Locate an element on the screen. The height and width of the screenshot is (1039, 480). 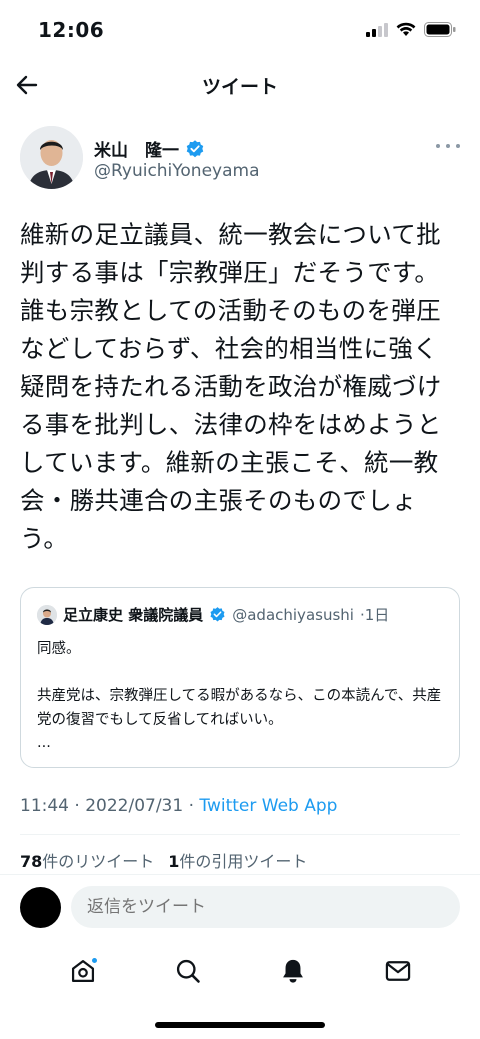
search-icon is located at coordinates (188, 971).